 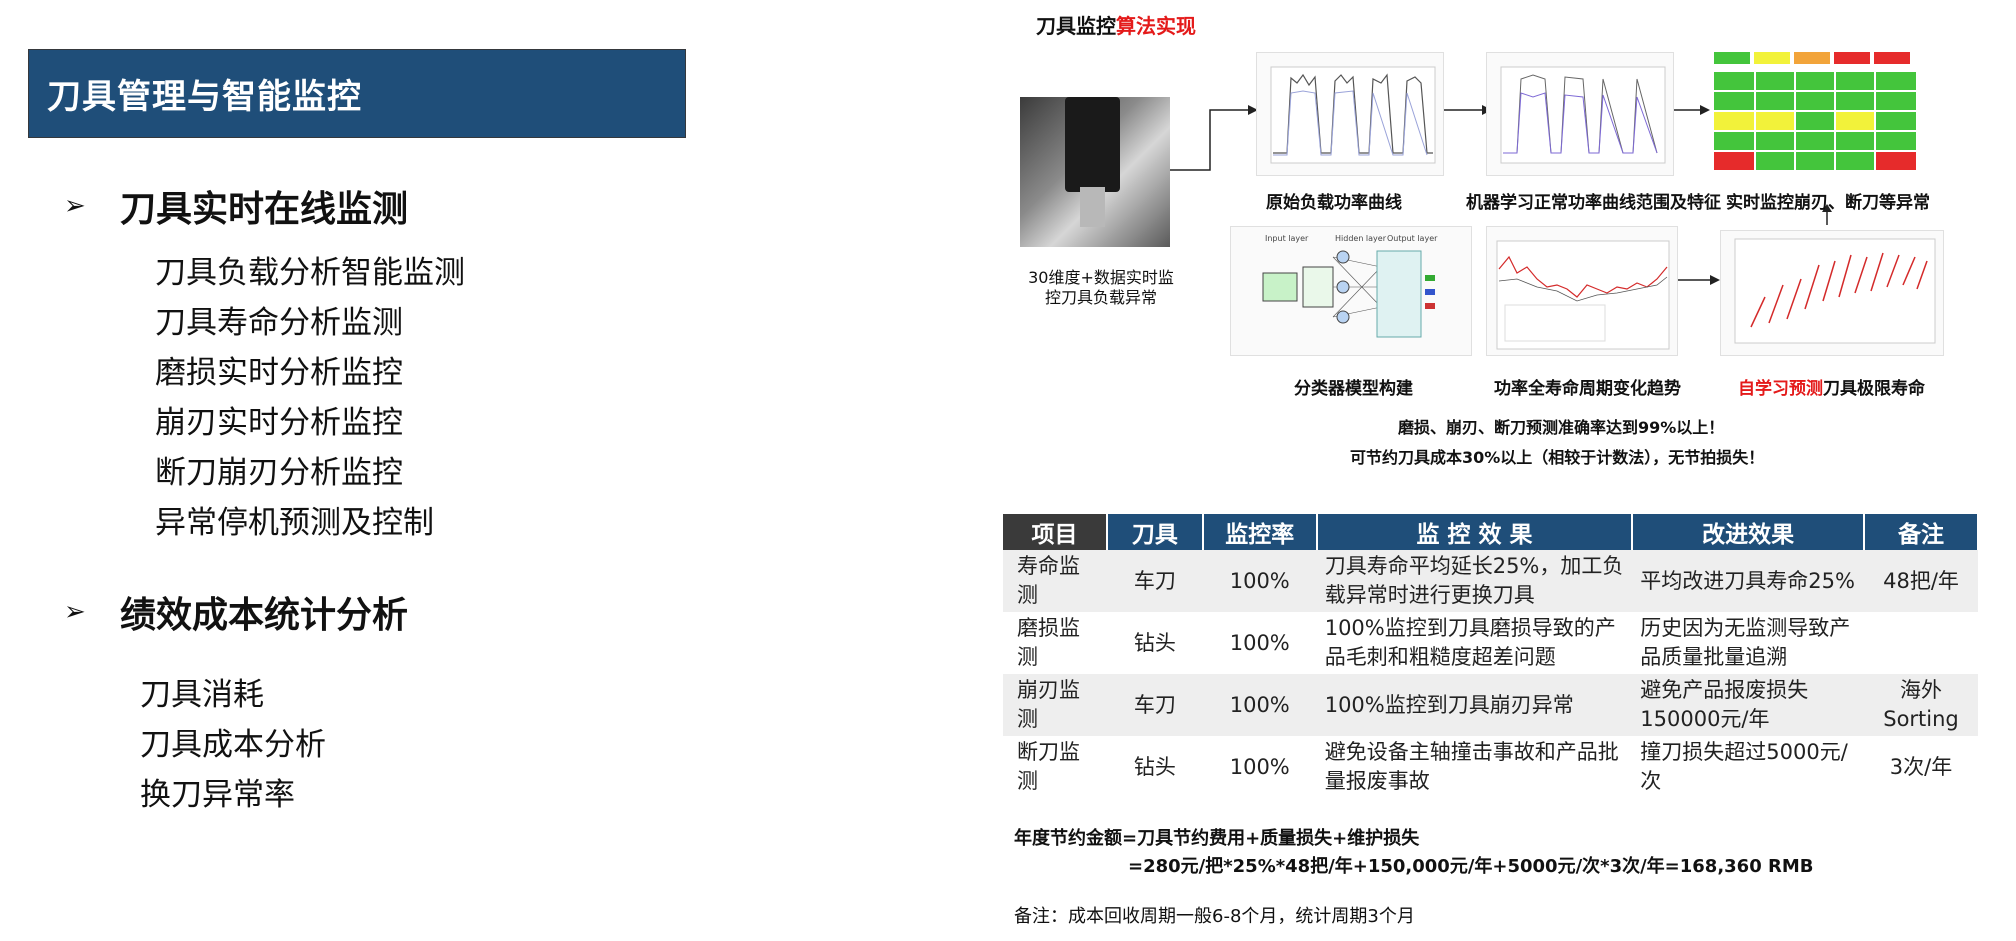 What do you see at coordinates (1474, 643) in the screenshot?
I see `table-cell: 100%监控到刀具磨损导致的产品毛刺和粗糙度超差问题` at bounding box center [1474, 643].